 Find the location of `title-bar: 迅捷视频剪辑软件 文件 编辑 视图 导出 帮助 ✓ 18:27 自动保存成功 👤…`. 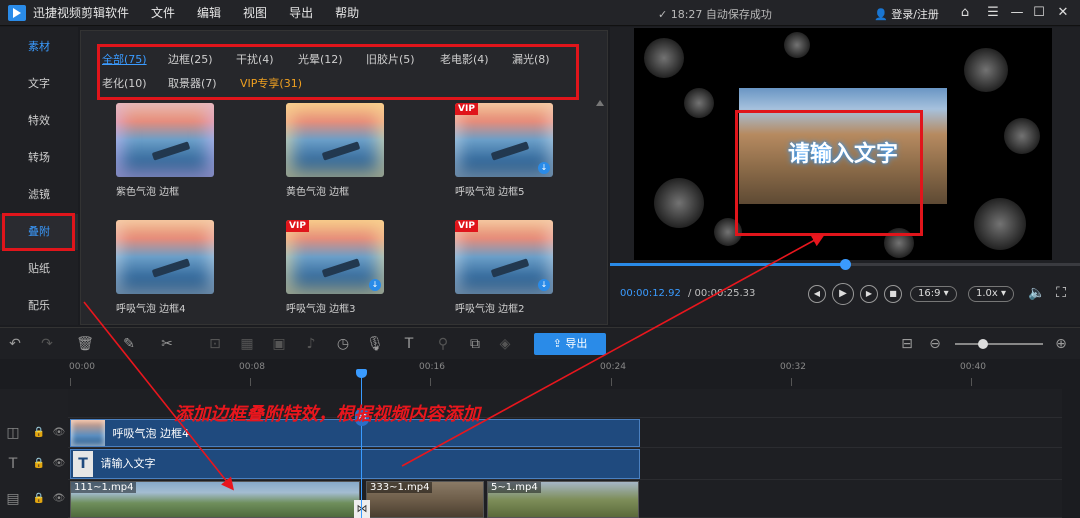

title-bar: 迅捷视频剪辑软件 文件 编辑 视图 导出 帮助 ✓ 18:27 自动保存成功 👤… is located at coordinates (540, 13).